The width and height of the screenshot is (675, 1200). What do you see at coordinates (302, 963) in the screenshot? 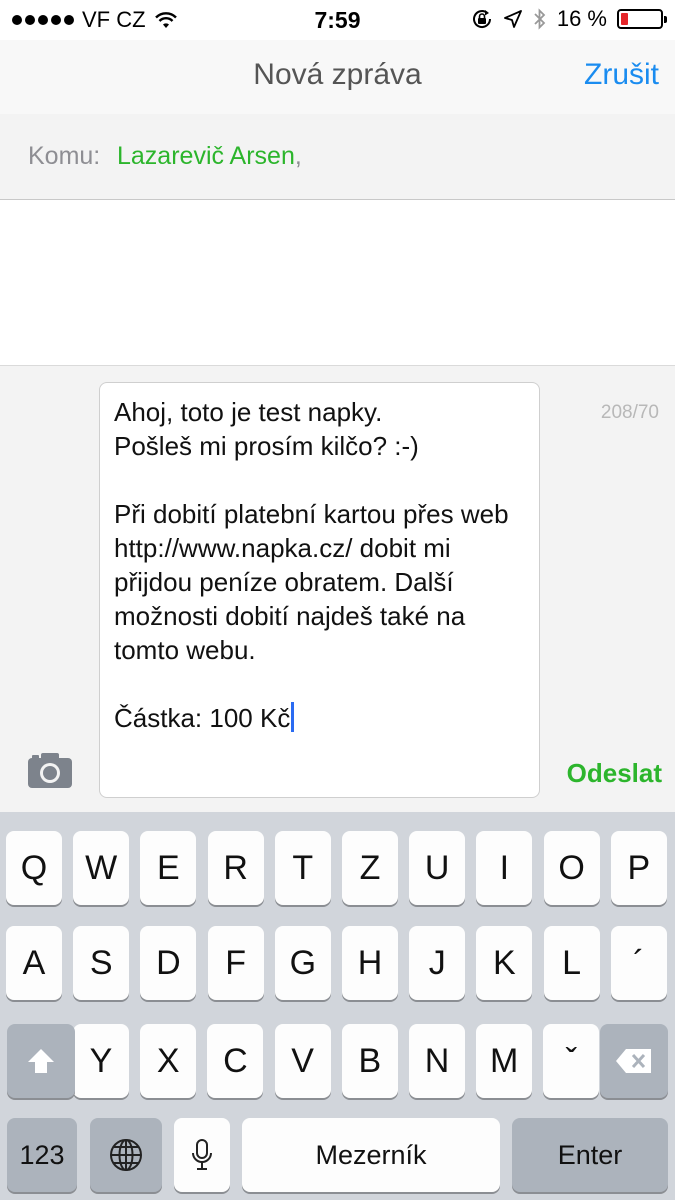
I see `key-5: G` at bounding box center [302, 963].